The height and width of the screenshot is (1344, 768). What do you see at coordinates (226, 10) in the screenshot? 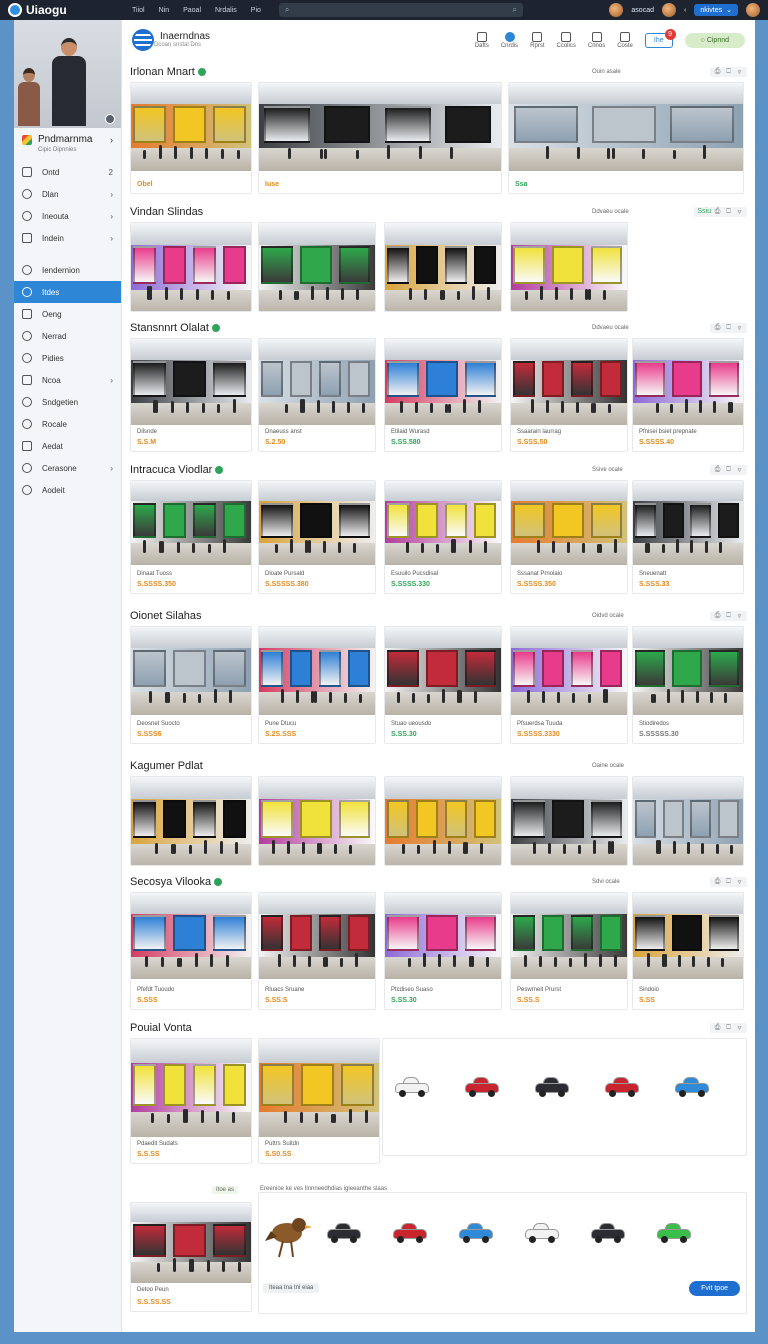
I see `top-nav-item: Nrdalis` at bounding box center [226, 10].